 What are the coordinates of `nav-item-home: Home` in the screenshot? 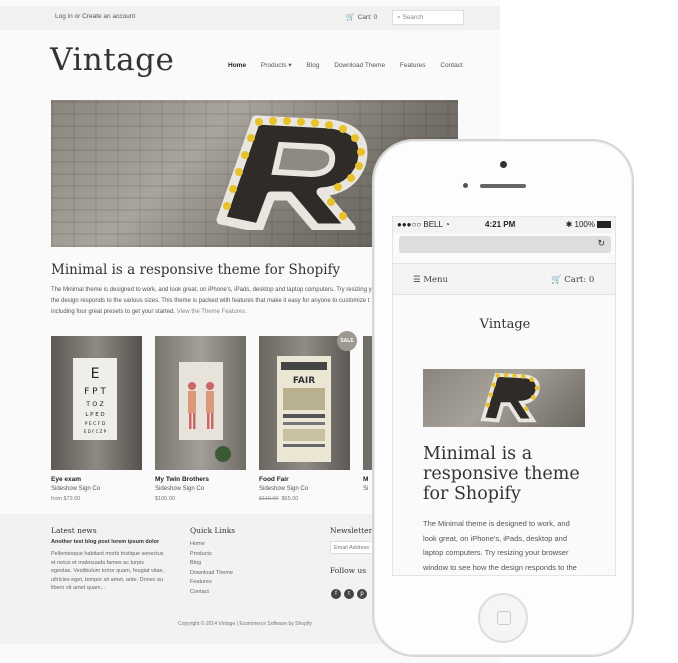 It's located at (237, 65).